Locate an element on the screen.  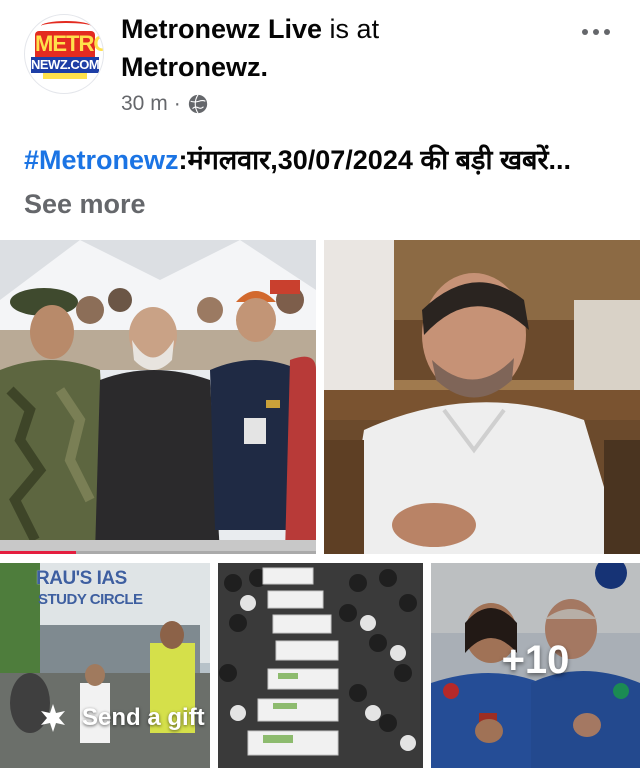
logo-top-text: METRO is located at coordinates (69, 44).